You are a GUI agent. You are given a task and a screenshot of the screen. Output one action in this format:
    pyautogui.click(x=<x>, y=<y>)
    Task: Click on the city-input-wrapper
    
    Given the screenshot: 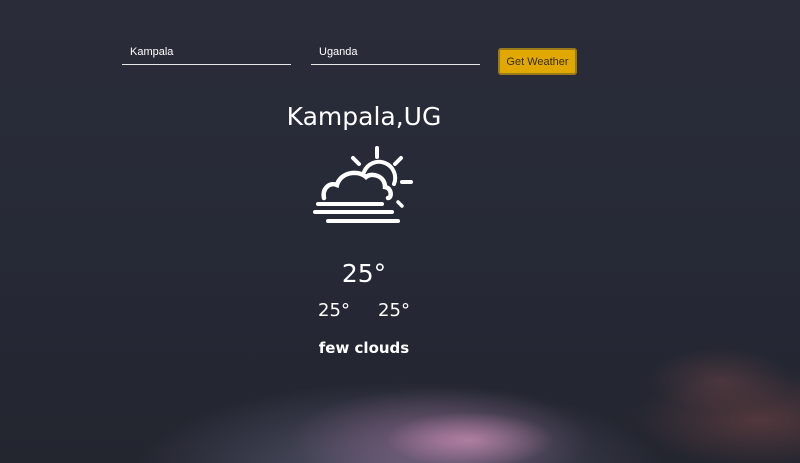 What is the action you would take?
    pyautogui.click(x=206, y=52)
    